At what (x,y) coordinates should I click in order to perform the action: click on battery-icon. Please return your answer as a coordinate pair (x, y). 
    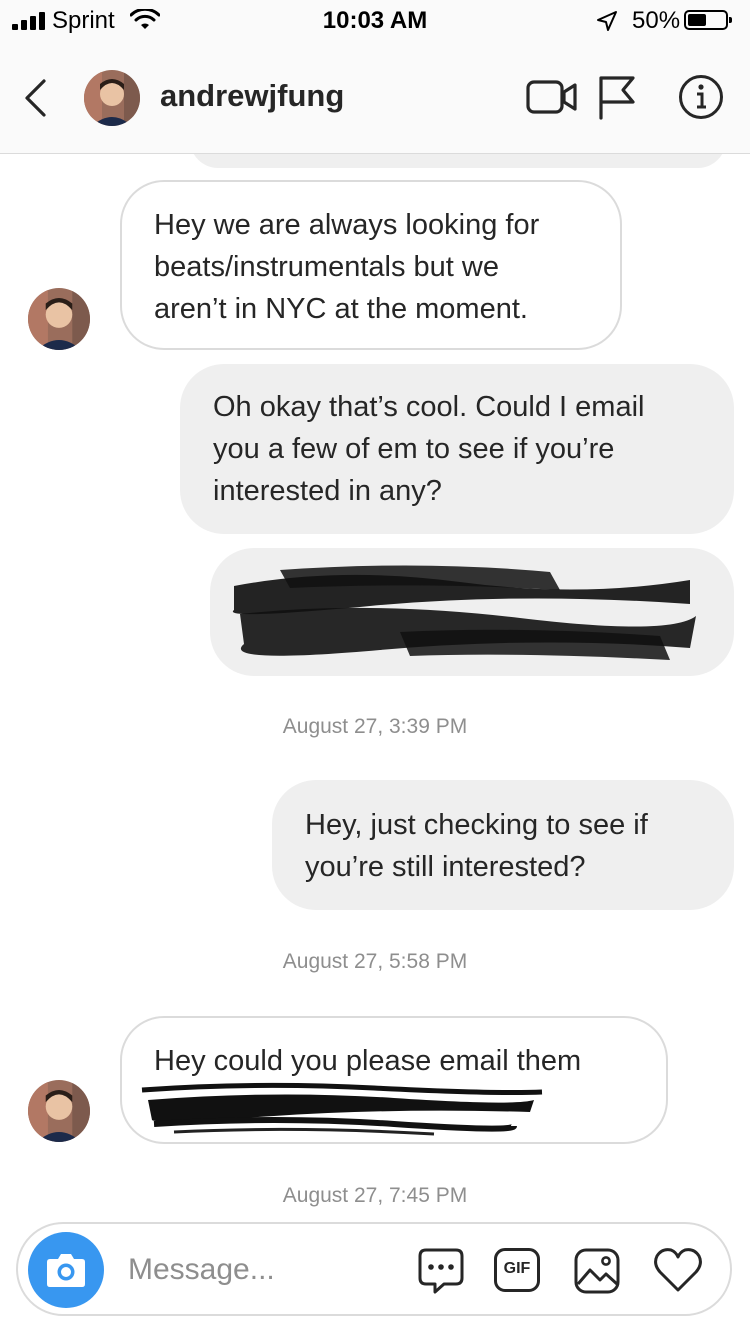
    Looking at the image, I should click on (708, 20).